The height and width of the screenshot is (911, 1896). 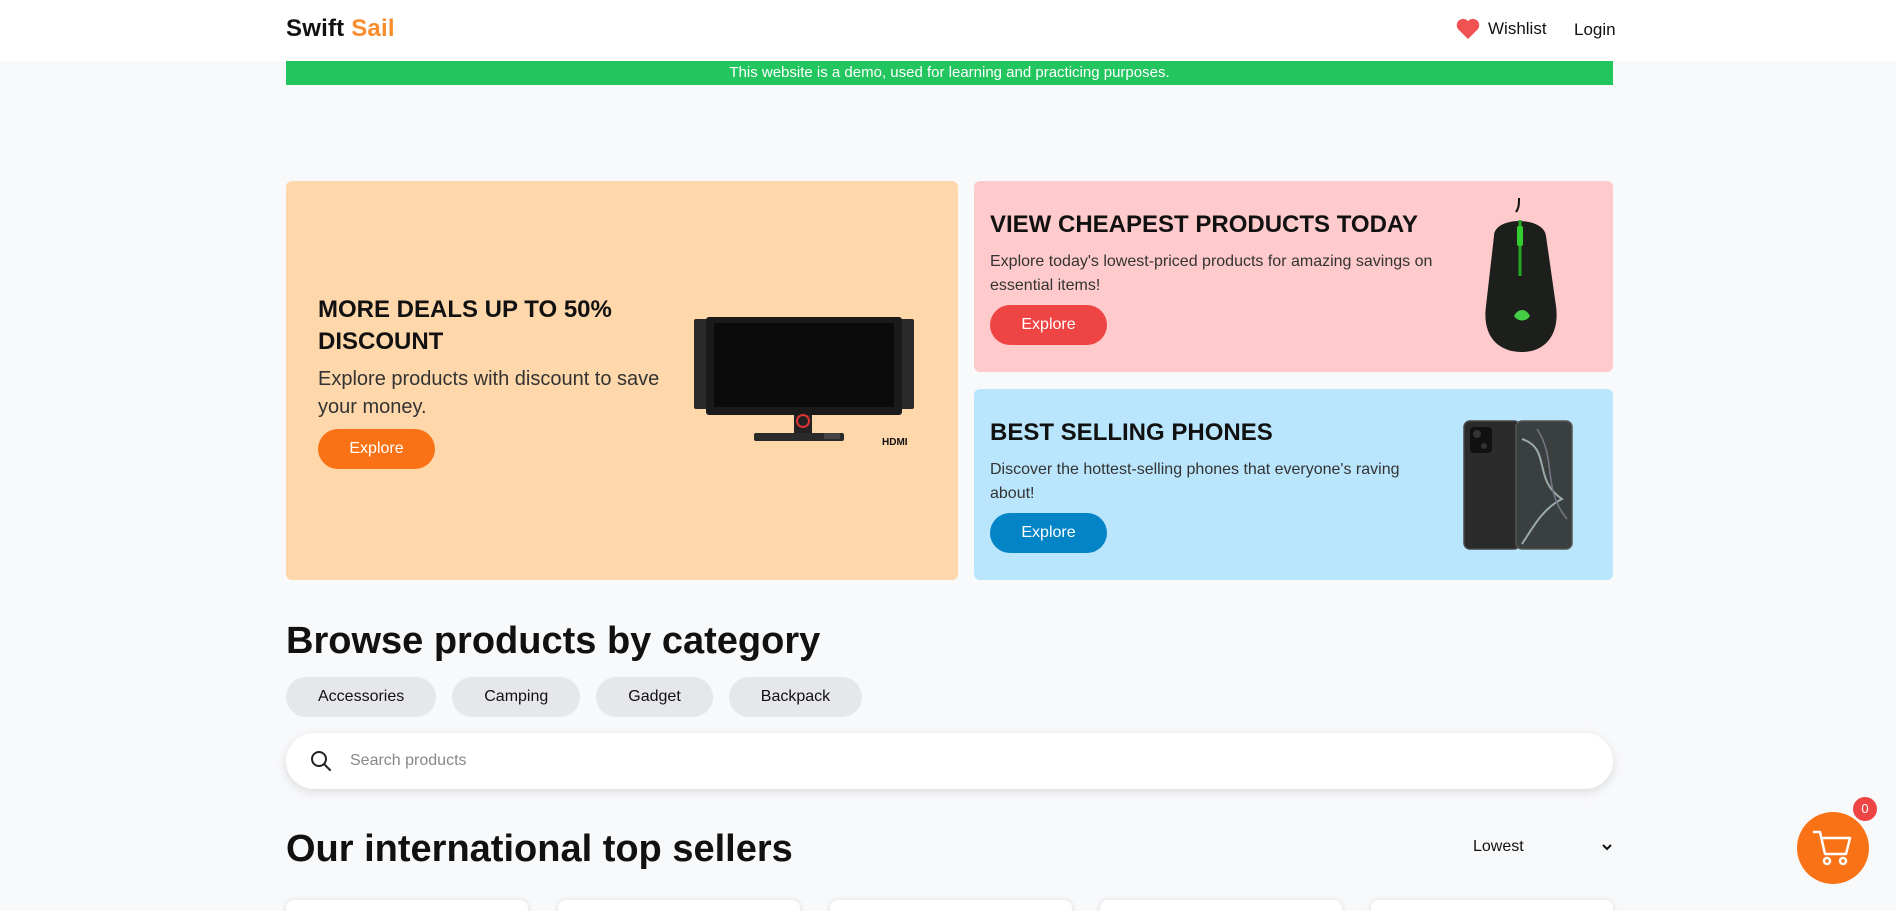 I want to click on search-input, so click(x=950, y=761).